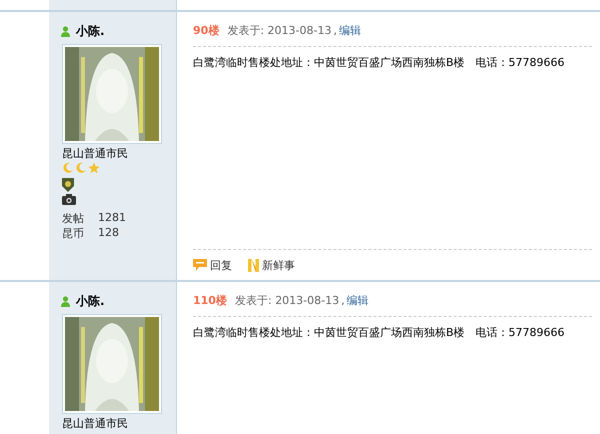 The width and height of the screenshot is (600, 434). What do you see at coordinates (69, 199) in the screenshot?
I see `camera-icon` at bounding box center [69, 199].